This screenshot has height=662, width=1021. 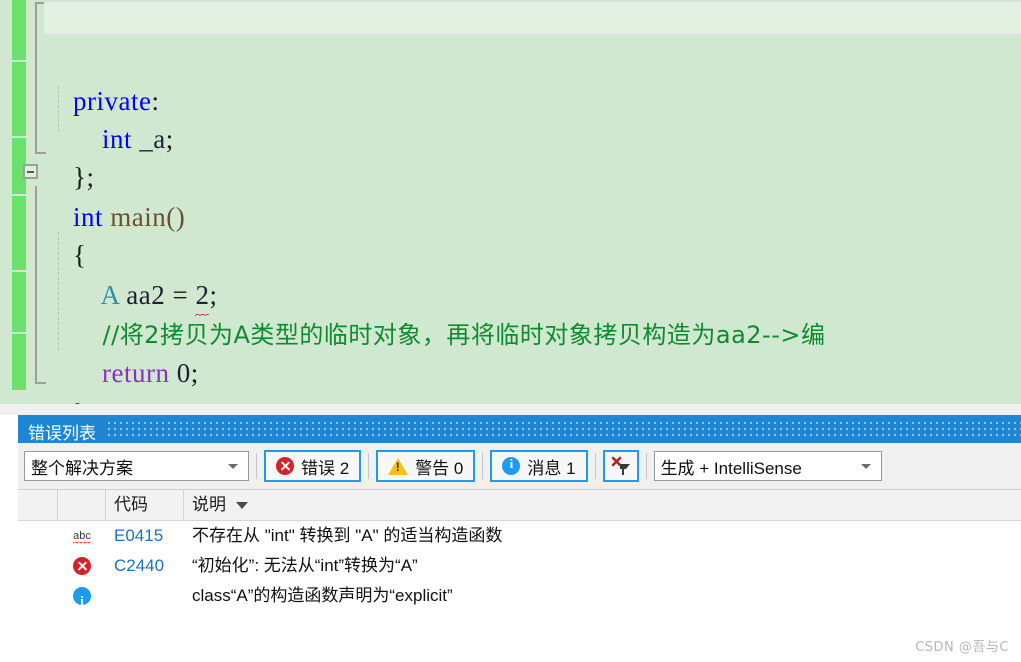 I want to click on outline-rail-class, so click(x=36, y=78).